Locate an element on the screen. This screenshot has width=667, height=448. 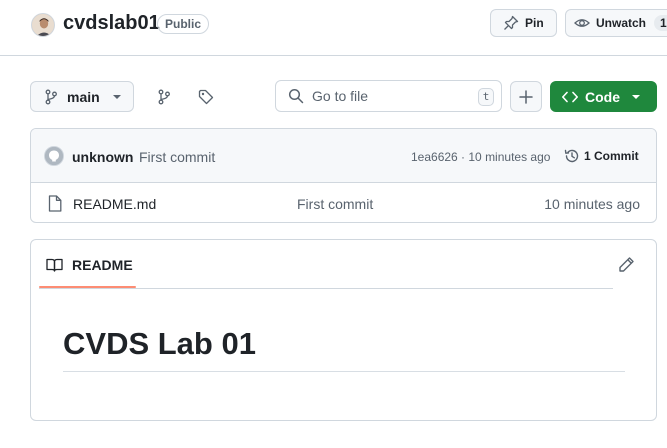
readme-heading: CVDS Lab 01 is located at coordinates (159, 343).